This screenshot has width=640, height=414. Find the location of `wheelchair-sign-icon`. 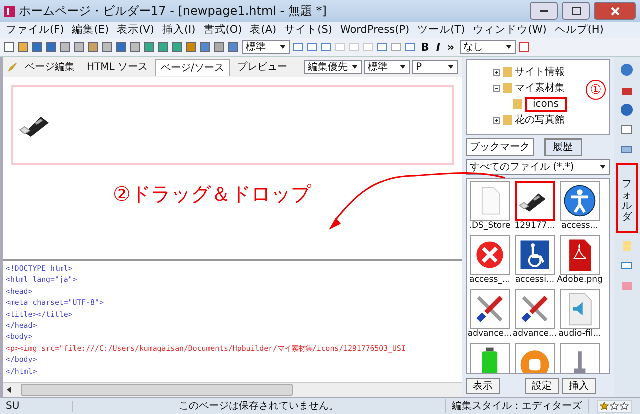

wheelchair-sign-icon is located at coordinates (535, 255).